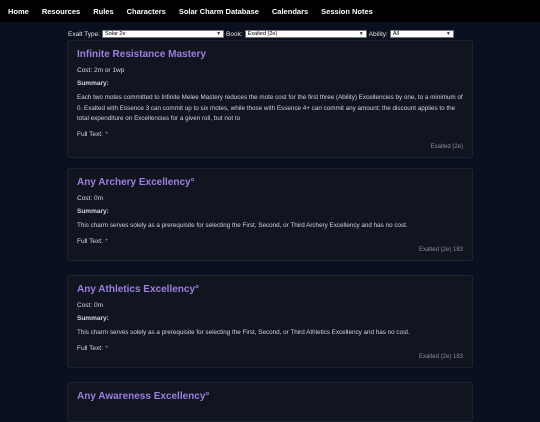 This screenshot has width=540, height=422. I want to click on book-select: Exalted (2e) ▼, so click(305, 34).